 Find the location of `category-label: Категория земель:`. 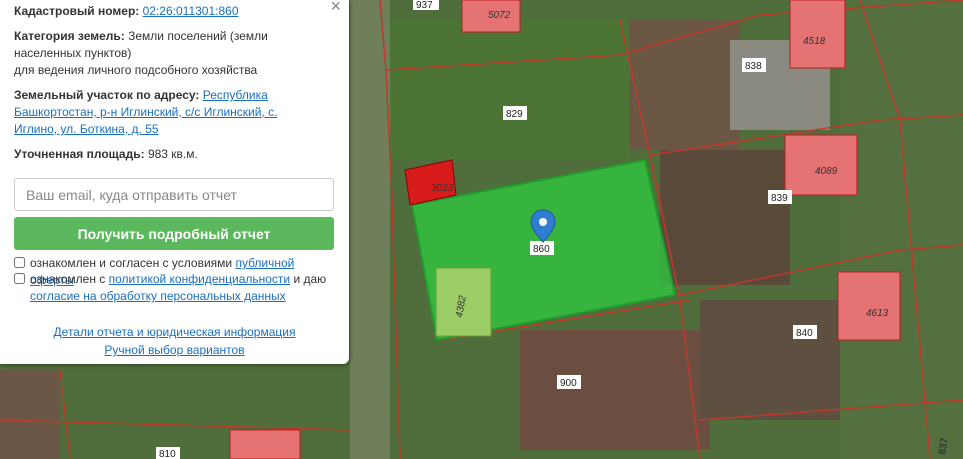

category-label: Категория земель: is located at coordinates (69, 36).